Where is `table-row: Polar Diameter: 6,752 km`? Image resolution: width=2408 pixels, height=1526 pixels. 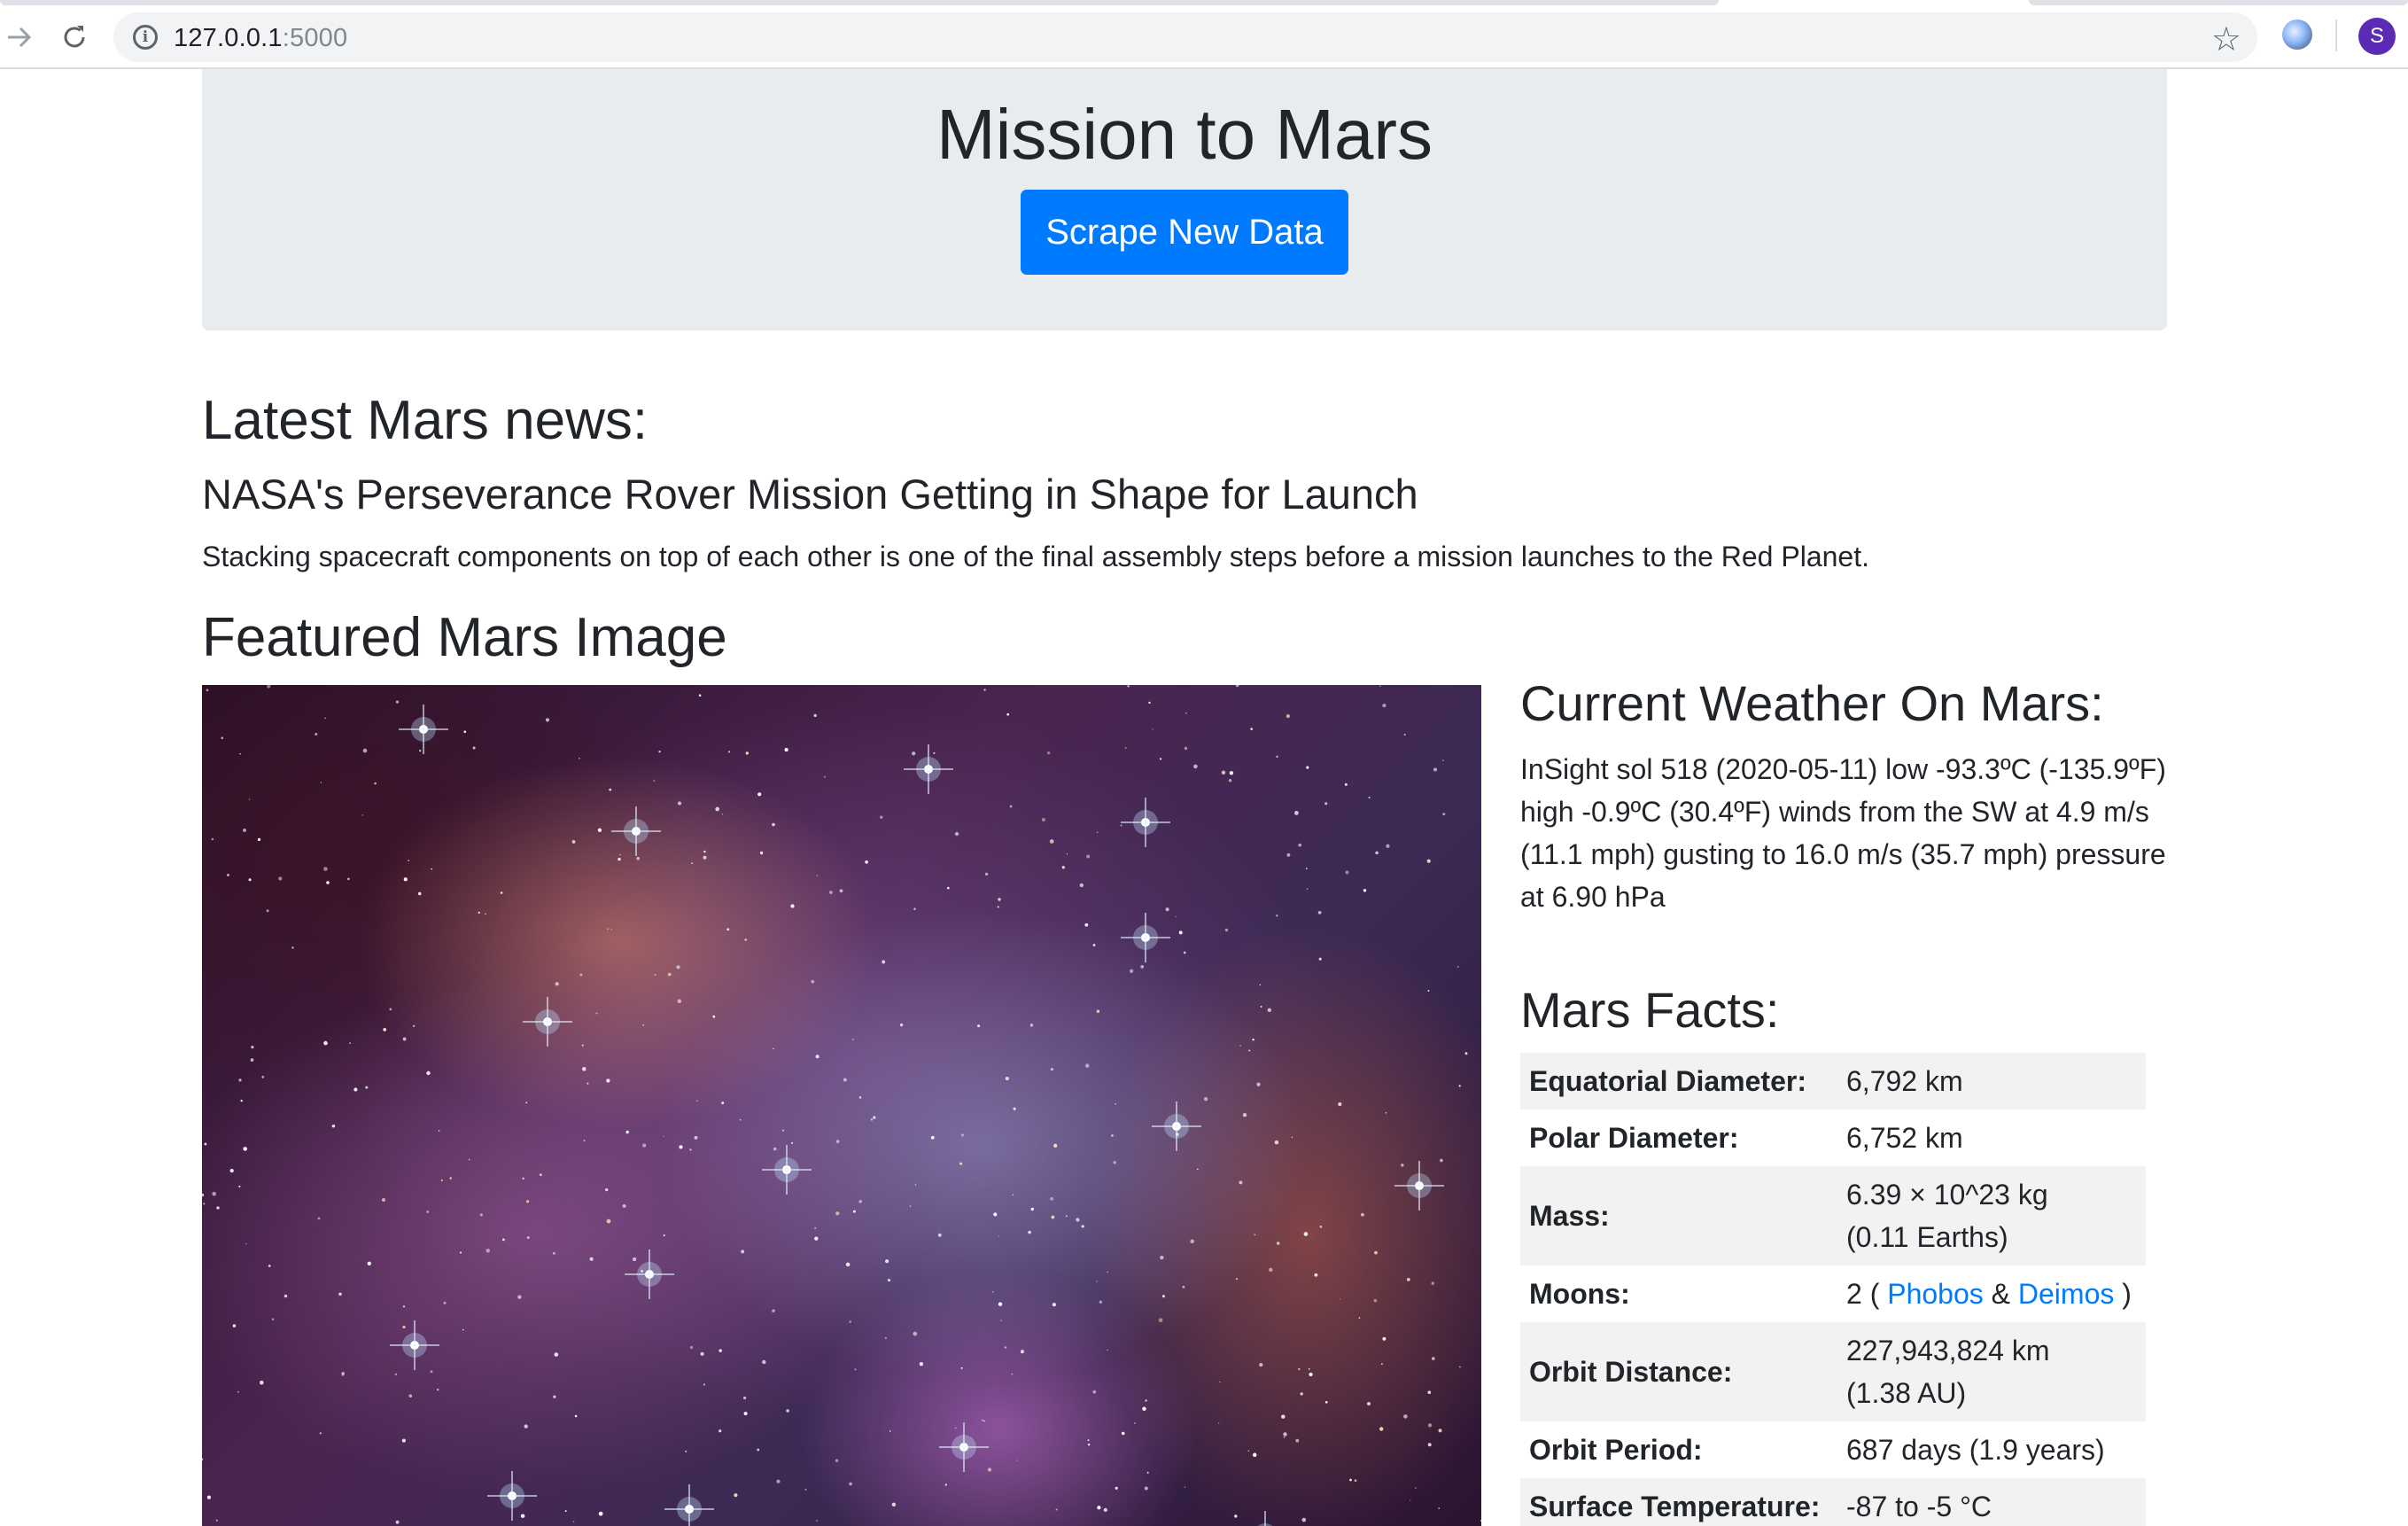 table-row: Polar Diameter: 6,752 km is located at coordinates (1833, 1137).